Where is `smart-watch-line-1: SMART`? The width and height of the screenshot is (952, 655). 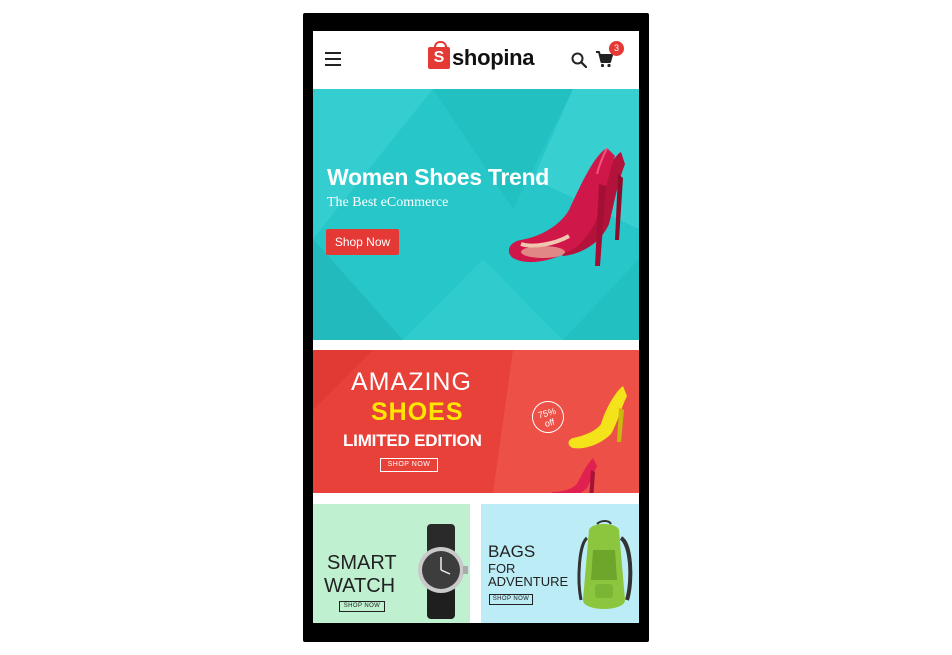 smart-watch-line-1: SMART is located at coordinates (362, 563).